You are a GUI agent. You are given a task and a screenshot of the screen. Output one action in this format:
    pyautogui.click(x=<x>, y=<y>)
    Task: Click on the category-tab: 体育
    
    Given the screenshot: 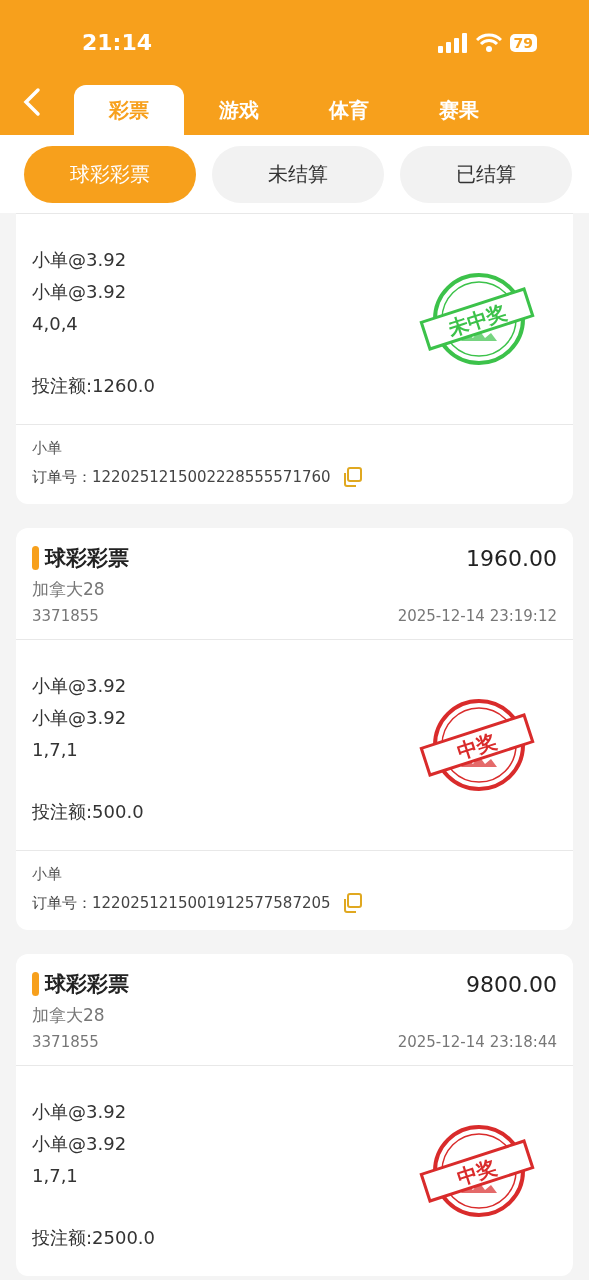 What is the action you would take?
    pyautogui.click(x=349, y=110)
    